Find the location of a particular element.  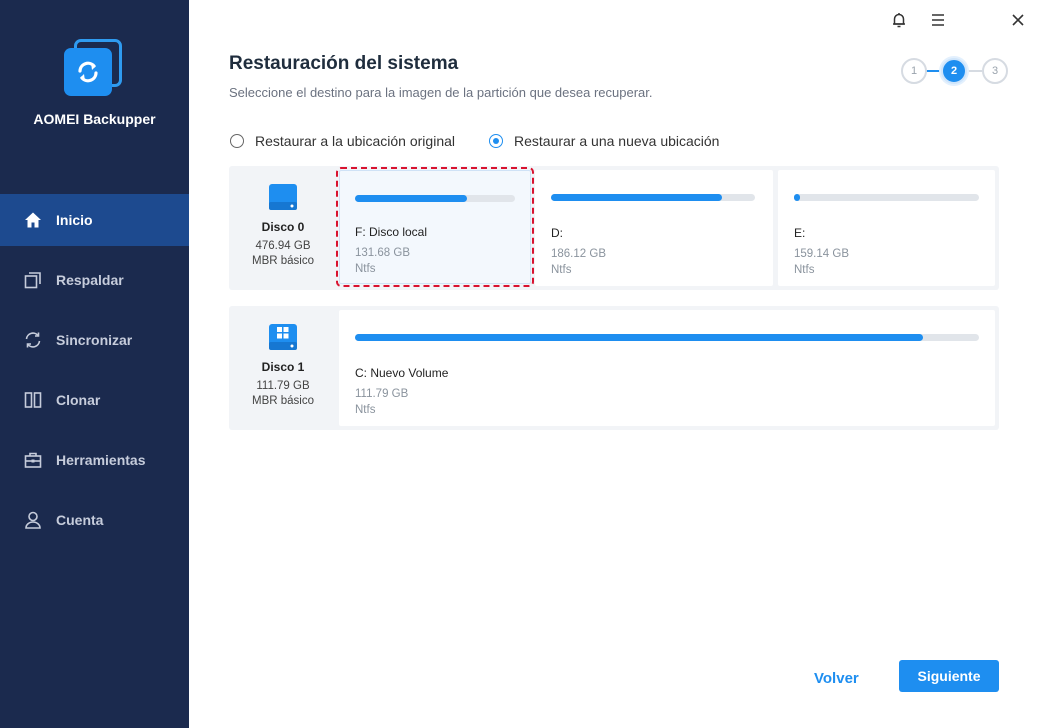

sync-icon is located at coordinates (33, 340).